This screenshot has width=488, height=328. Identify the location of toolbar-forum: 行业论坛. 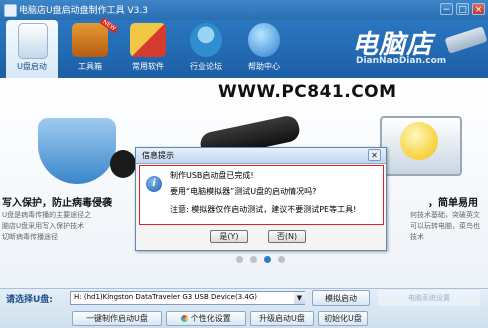
(206, 49).